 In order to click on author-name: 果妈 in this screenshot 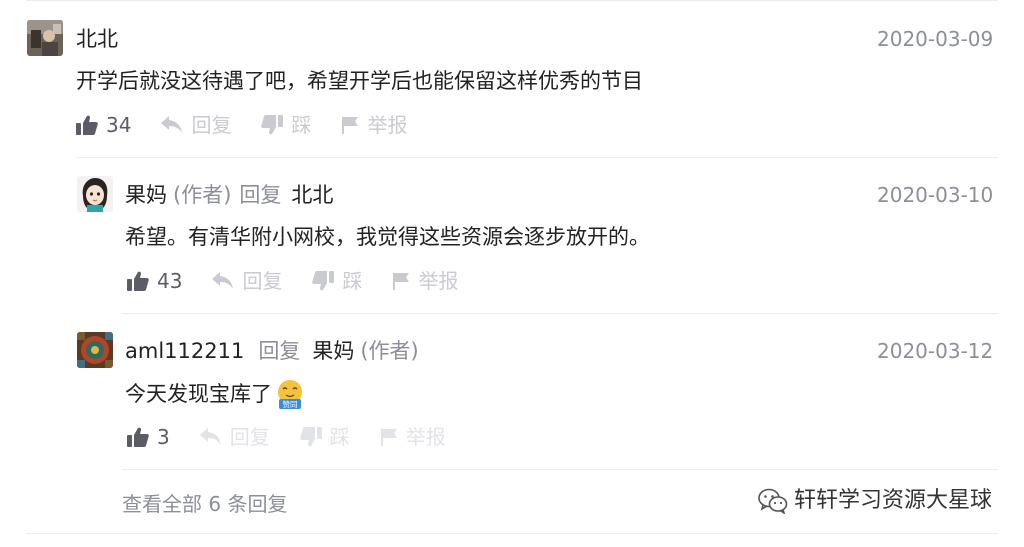, I will do `click(146, 195)`.